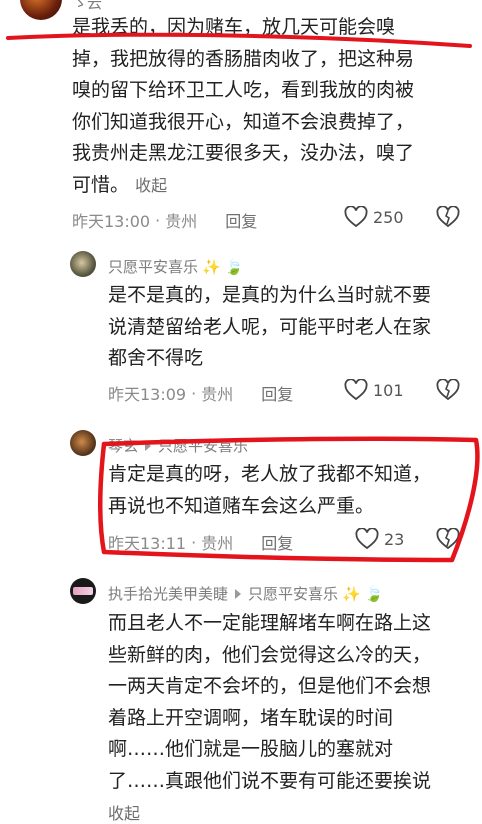 This screenshot has width=482, height=824. What do you see at coordinates (239, 40) in the screenshot?
I see `red-underline-mark` at bounding box center [239, 40].